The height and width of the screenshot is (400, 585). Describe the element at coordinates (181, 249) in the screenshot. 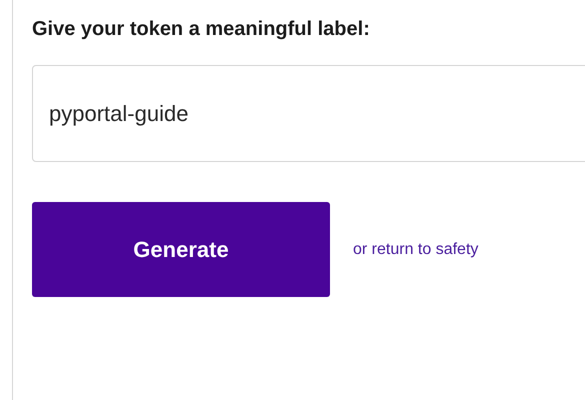

I see `generate-button: Generate` at that location.